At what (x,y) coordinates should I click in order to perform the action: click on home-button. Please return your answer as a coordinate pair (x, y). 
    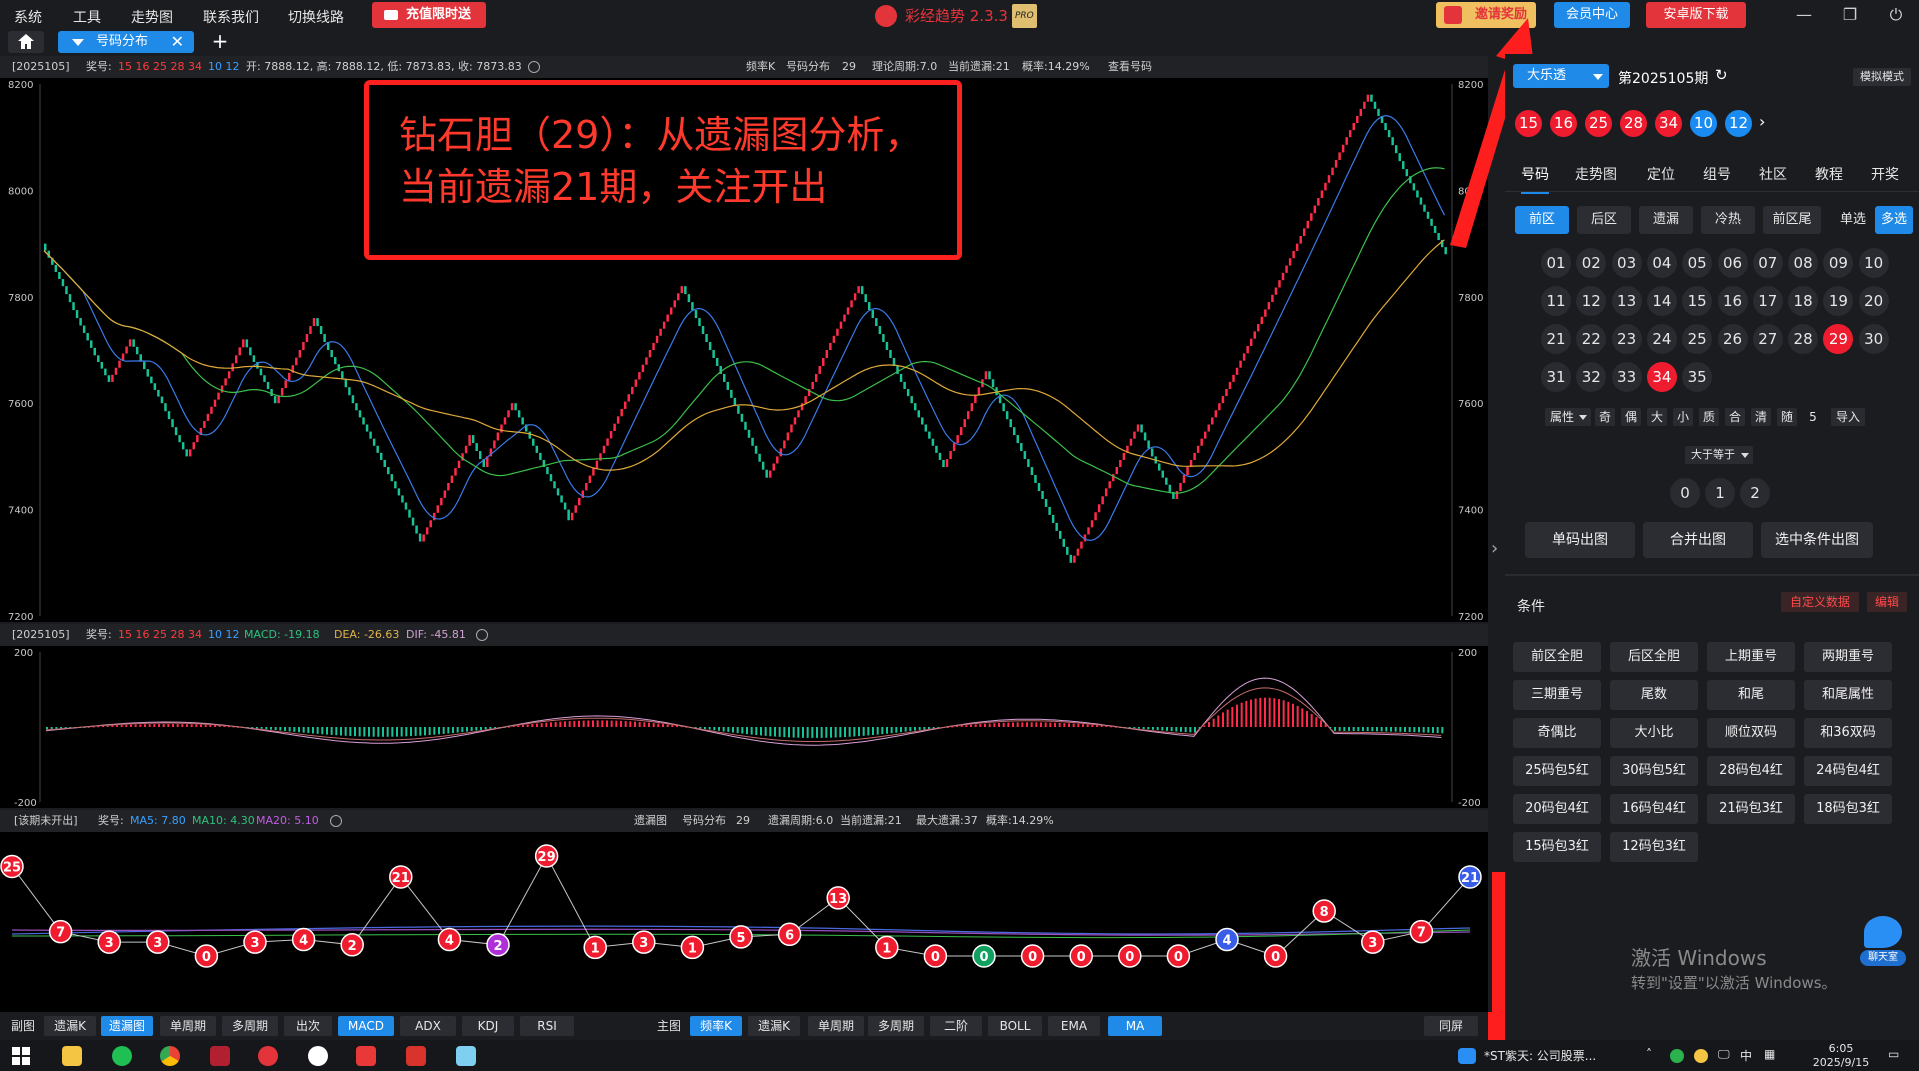
    Looking at the image, I should click on (26, 42).